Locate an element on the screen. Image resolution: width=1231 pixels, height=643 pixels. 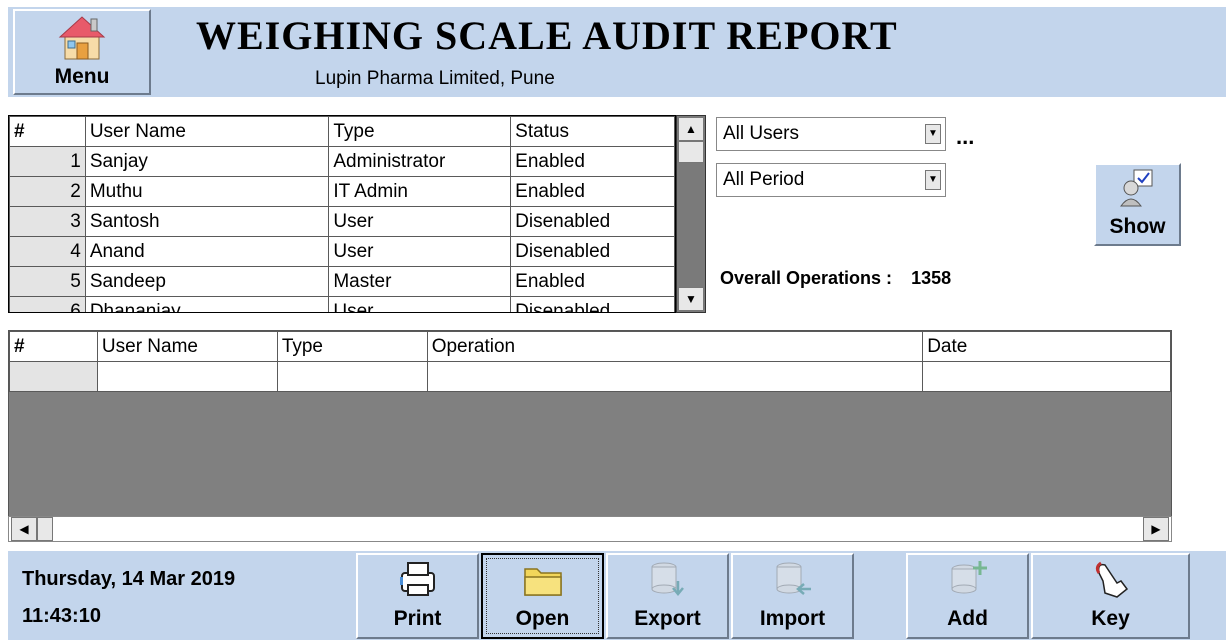
period-filter-value: All Period is located at coordinates (764, 179).